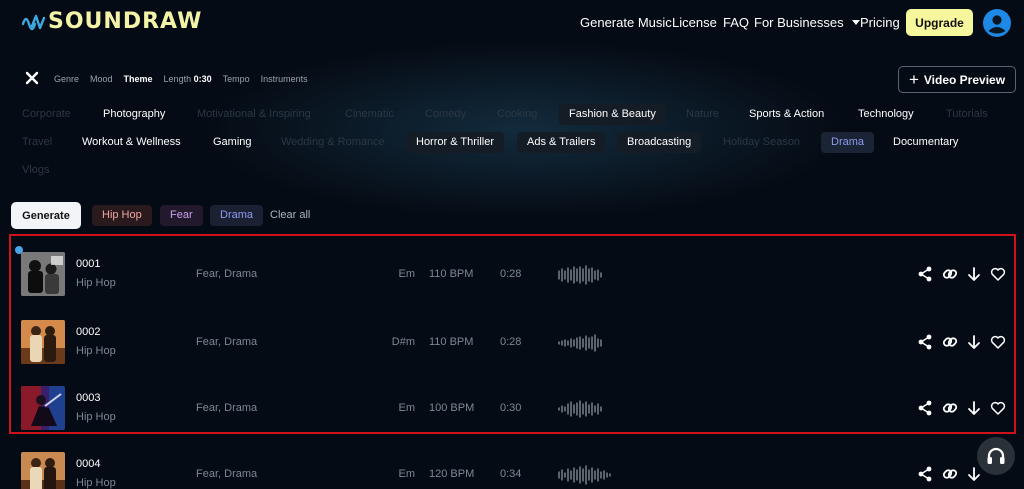 Image resolution: width=1024 pixels, height=489 pixels. Describe the element at coordinates (125, 21) in the screenshot. I see `brand-name: SOUNDRAW` at that location.